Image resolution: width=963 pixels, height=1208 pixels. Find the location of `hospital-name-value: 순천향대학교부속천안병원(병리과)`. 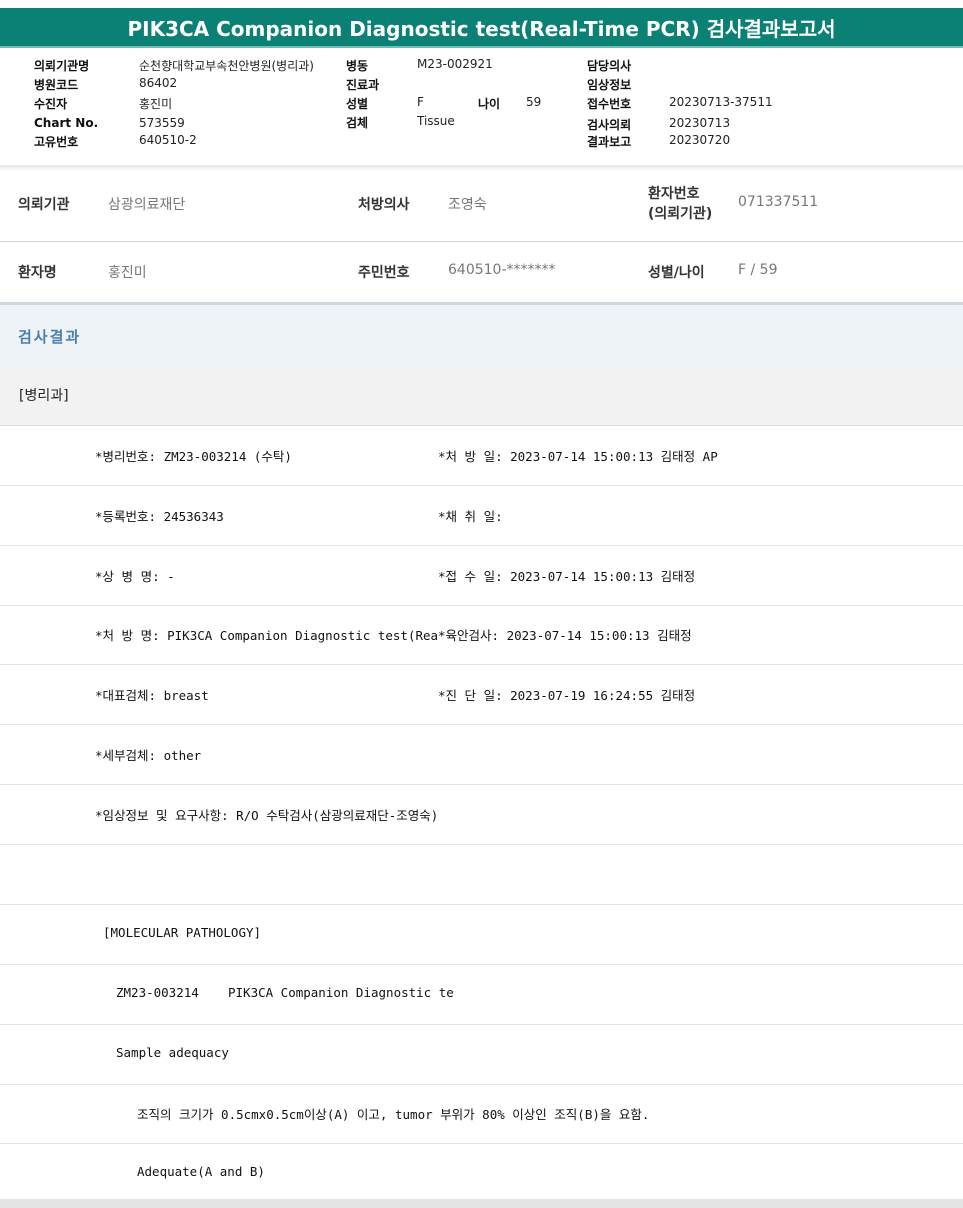

hospital-name-value: 순천향대학교부속천안병원(병리과) is located at coordinates (226, 66).